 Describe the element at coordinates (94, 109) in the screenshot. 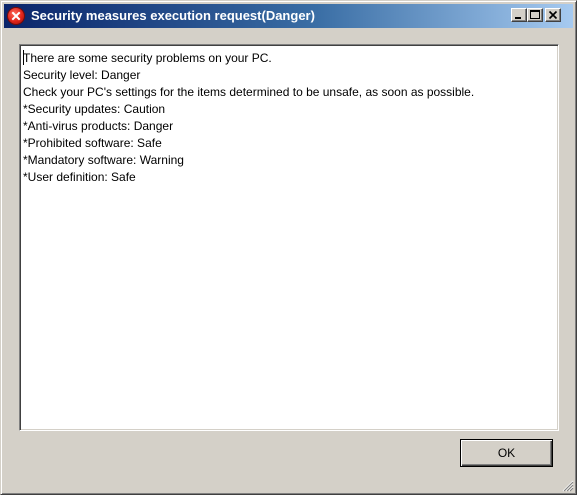

I see `message-line: *Security updates: Caution` at that location.